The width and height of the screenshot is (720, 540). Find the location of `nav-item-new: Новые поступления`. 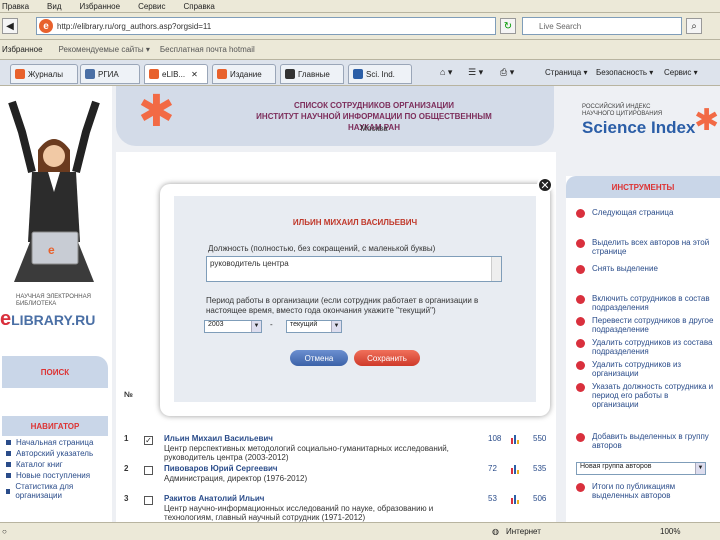

nav-item-new: Новые поступления is located at coordinates (57, 475).